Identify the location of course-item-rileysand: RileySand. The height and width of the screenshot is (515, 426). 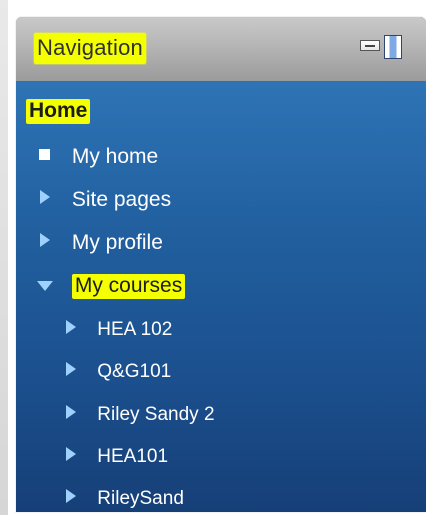
(122, 498).